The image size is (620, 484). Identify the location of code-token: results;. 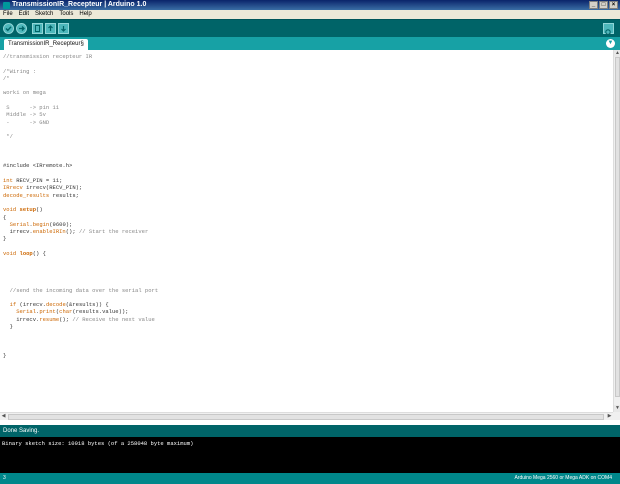
(64, 195).